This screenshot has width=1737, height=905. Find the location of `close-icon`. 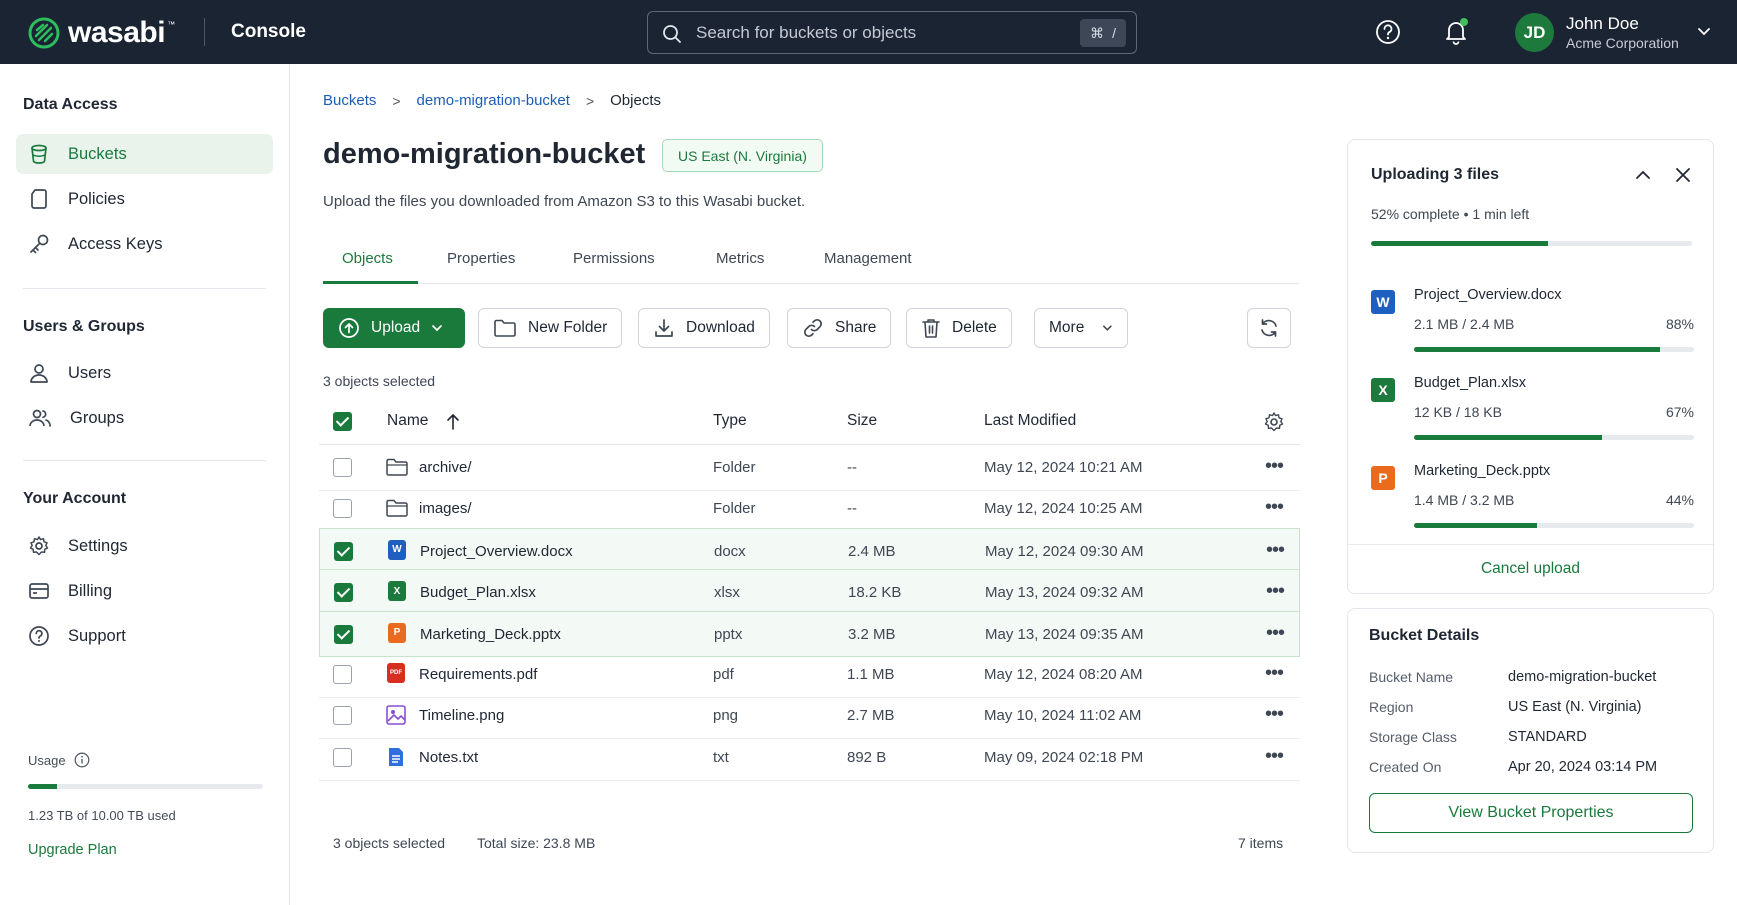

close-icon is located at coordinates (1683, 175).